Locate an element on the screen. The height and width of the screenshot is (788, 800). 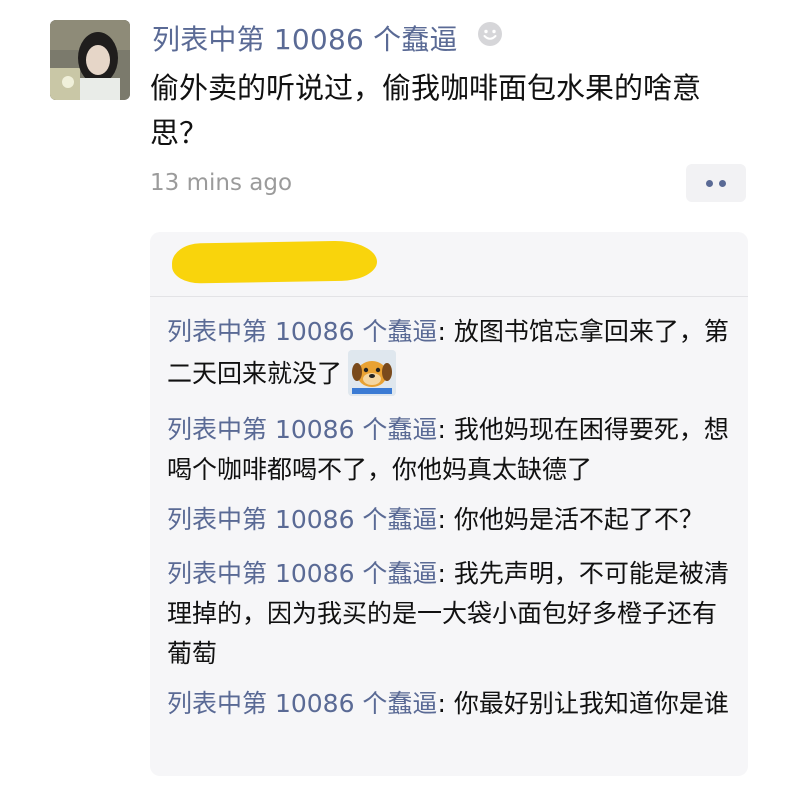
post-text: 偷外卖的听说过，偷我咖啡面包水果的啥意思？ is located at coordinates (426, 110).